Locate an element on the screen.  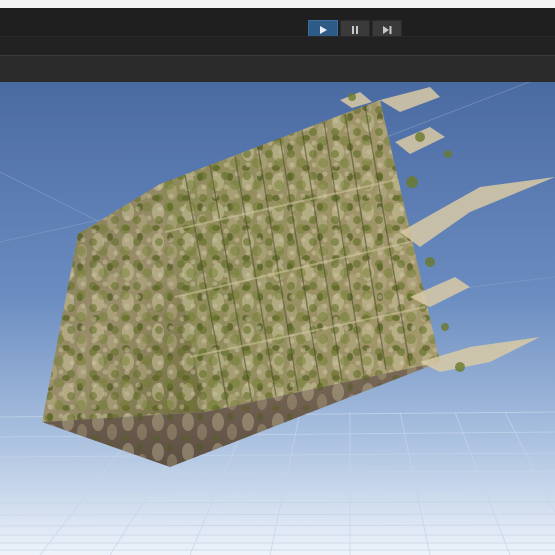
editor-toolbar is located at coordinates (277, 23).